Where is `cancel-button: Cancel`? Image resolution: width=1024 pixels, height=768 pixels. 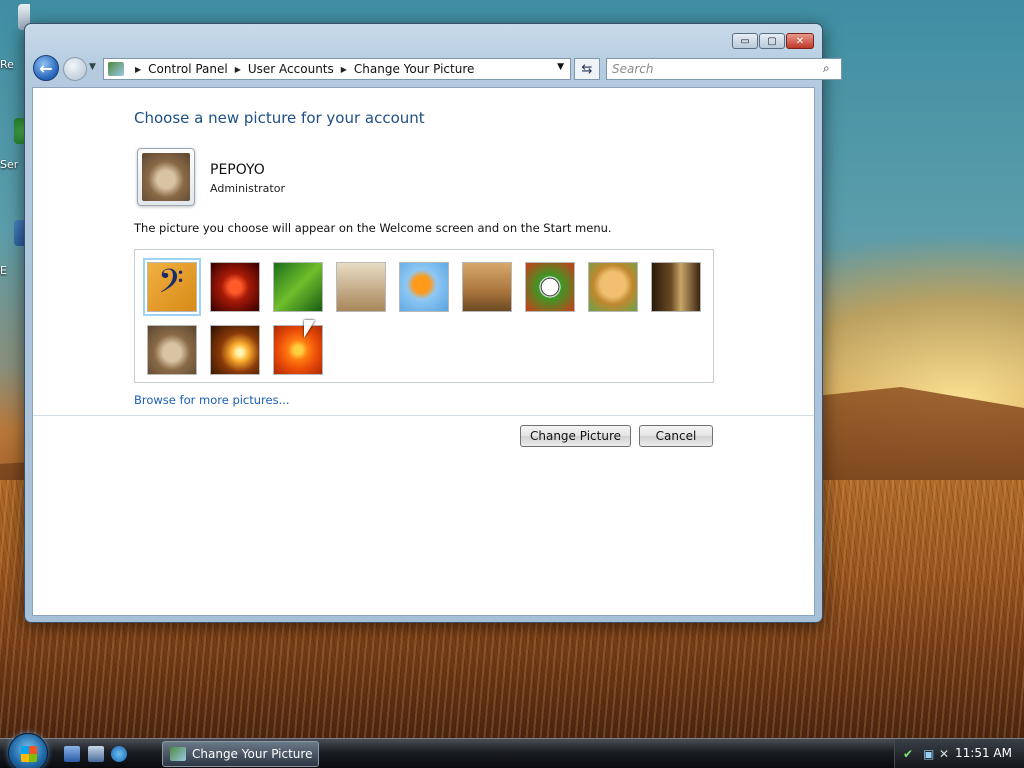
cancel-button: Cancel is located at coordinates (676, 436).